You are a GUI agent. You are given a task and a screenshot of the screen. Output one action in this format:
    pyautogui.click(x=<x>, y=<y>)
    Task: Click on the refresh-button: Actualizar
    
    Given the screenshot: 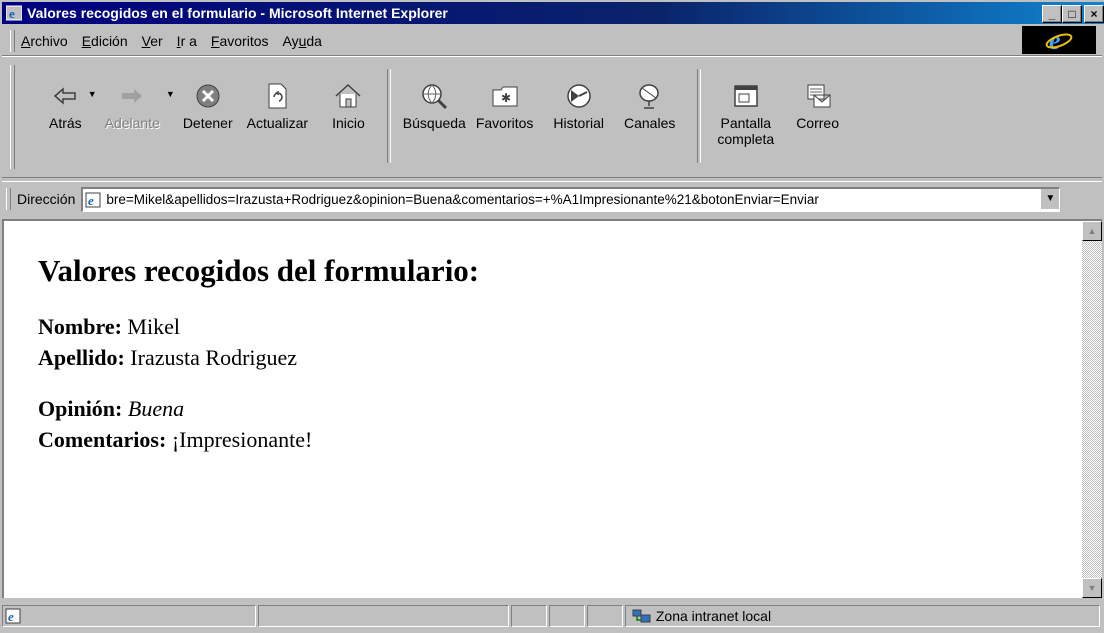 What is the action you would take?
    pyautogui.click(x=277, y=94)
    